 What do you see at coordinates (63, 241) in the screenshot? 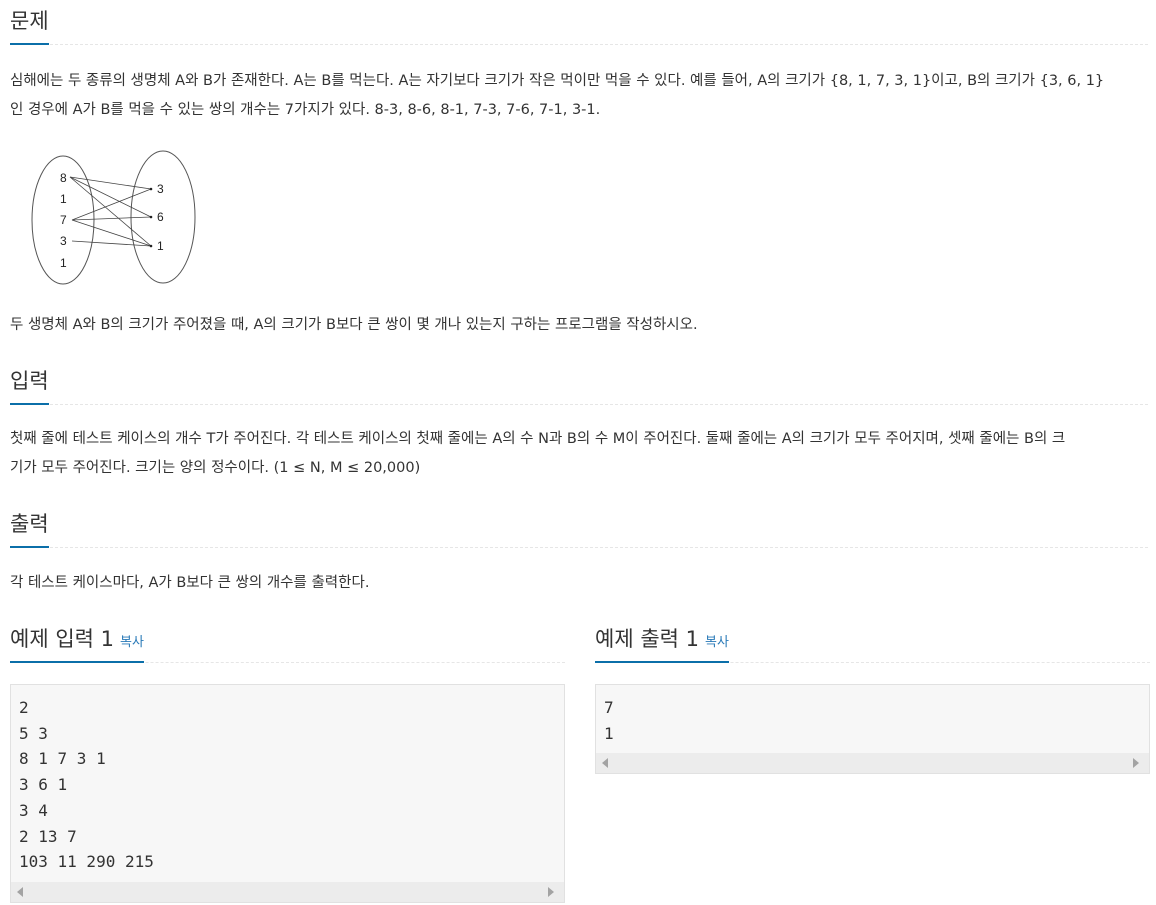
I see `a-value: 3` at bounding box center [63, 241].